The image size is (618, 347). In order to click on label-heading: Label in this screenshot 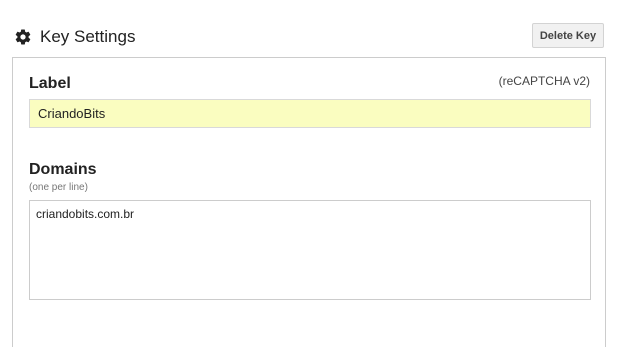, I will do `click(50, 83)`.